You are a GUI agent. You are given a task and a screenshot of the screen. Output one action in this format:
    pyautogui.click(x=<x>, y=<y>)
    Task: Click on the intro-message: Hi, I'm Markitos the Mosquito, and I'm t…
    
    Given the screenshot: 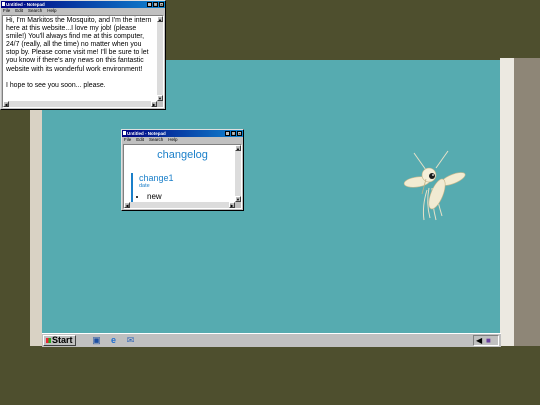 What is the action you would take?
    pyautogui.click(x=79, y=53)
    